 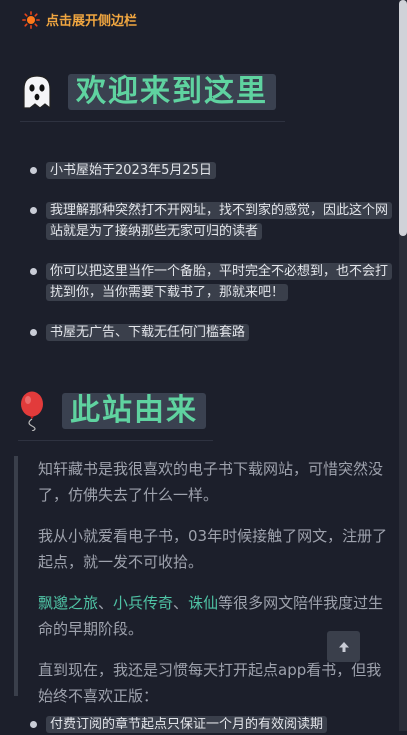 I want to click on list-item: 付费订阅的章节起点只保证一个月的有效阅读期, so click(x=208, y=724).